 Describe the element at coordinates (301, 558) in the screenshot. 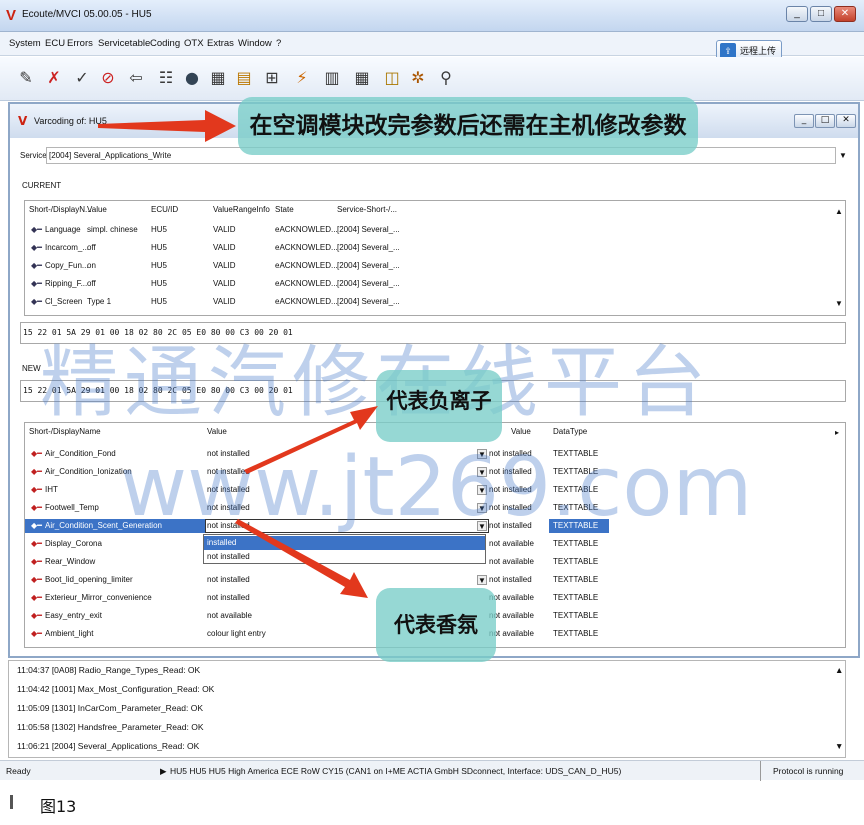

I see `arrow-to-scent` at that location.